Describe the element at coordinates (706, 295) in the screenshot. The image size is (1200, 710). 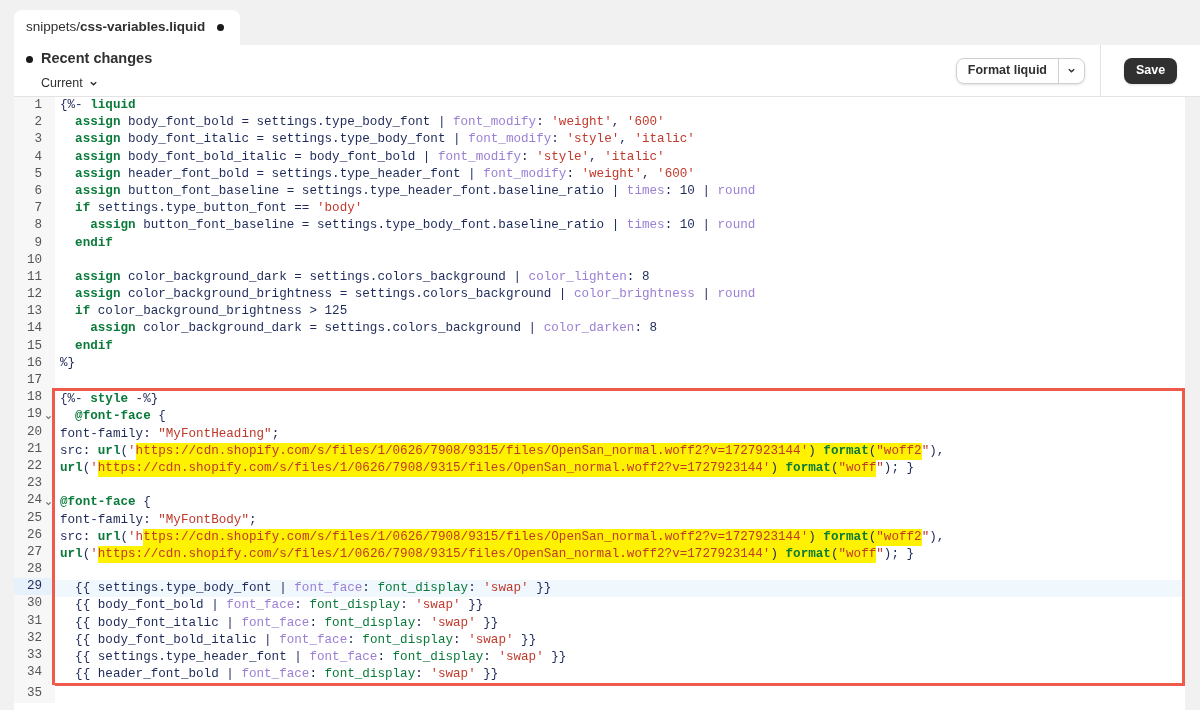
I see `code-text: |` at that location.